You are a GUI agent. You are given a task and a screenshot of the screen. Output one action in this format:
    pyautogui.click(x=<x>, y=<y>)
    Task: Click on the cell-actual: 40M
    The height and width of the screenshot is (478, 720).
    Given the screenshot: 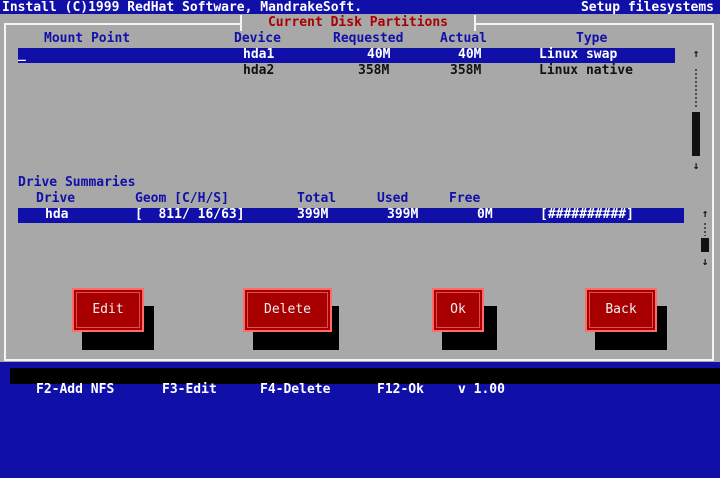 What is the action you would take?
    pyautogui.click(x=470, y=54)
    